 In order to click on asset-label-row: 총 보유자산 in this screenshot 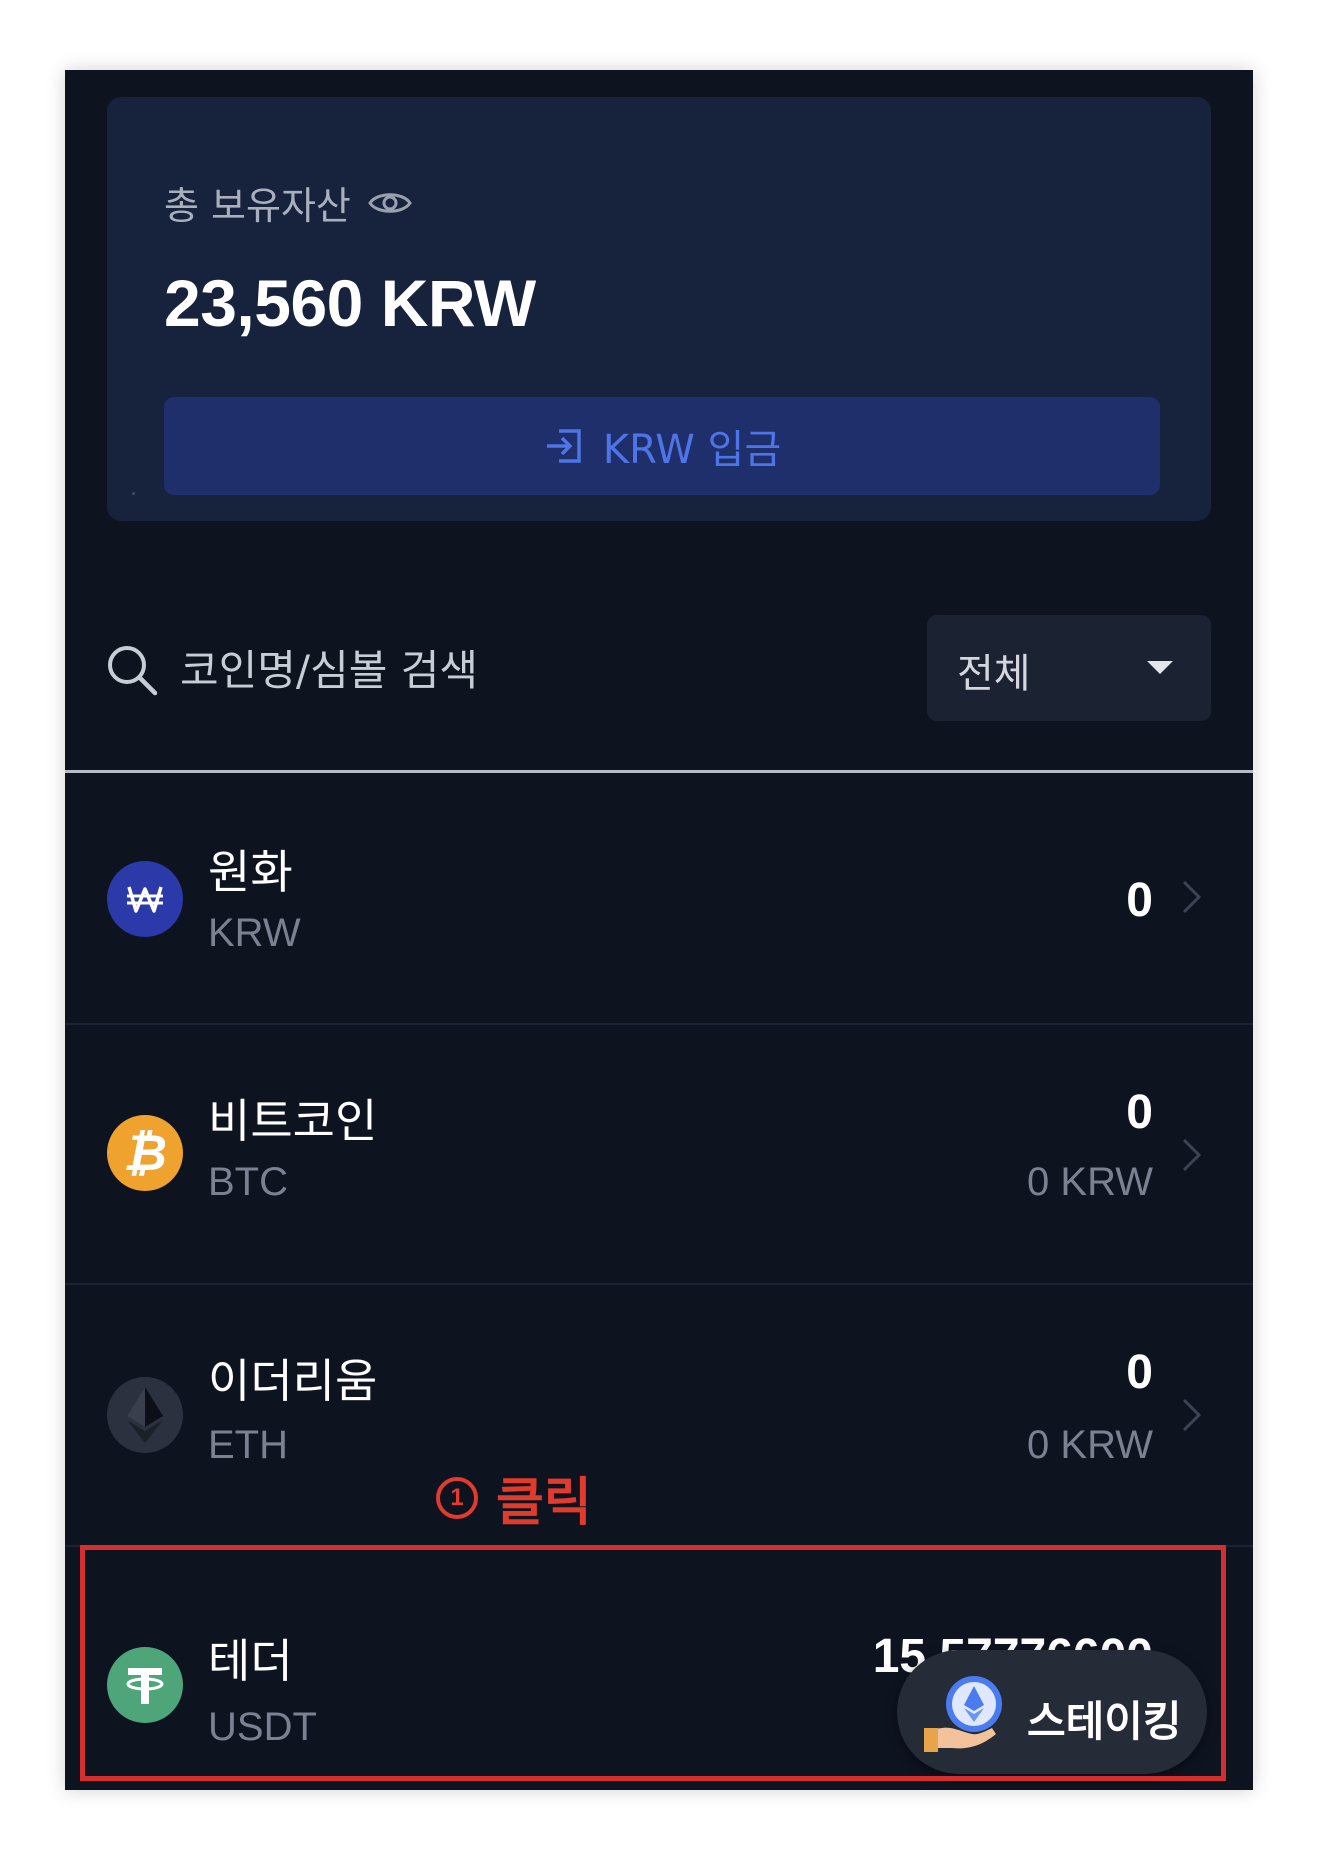, I will do `click(288, 202)`.